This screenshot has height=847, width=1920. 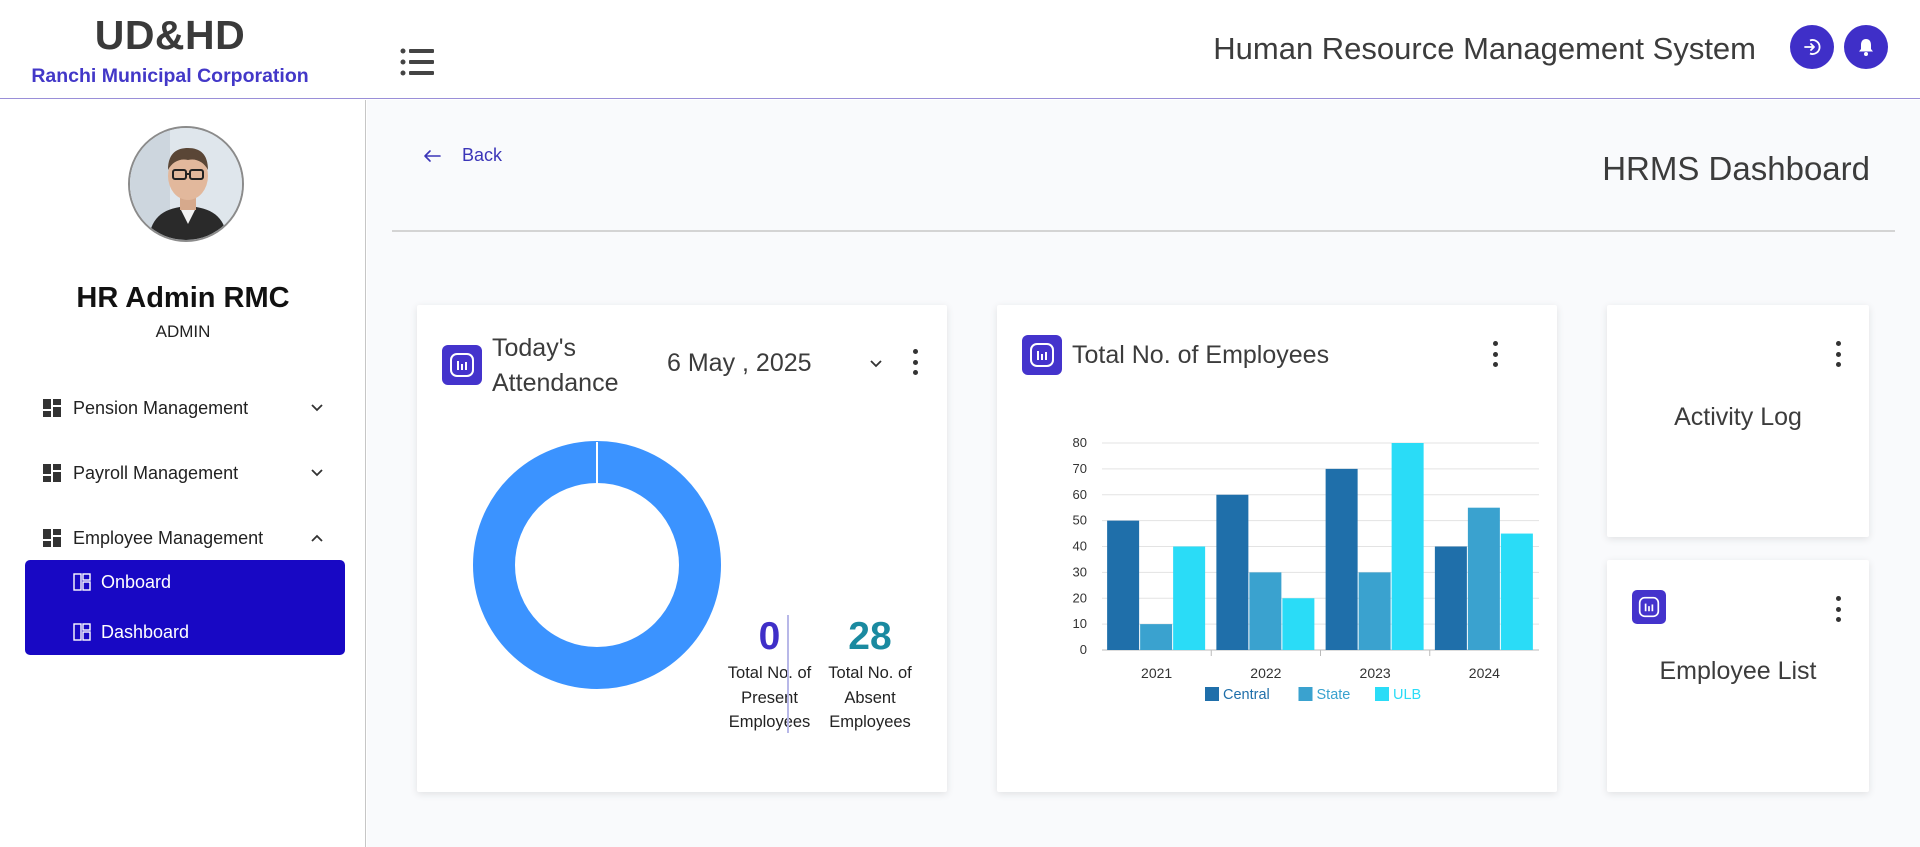 I want to click on absent-stat: 28 Total No. of Absent Employees, so click(x=870, y=675).